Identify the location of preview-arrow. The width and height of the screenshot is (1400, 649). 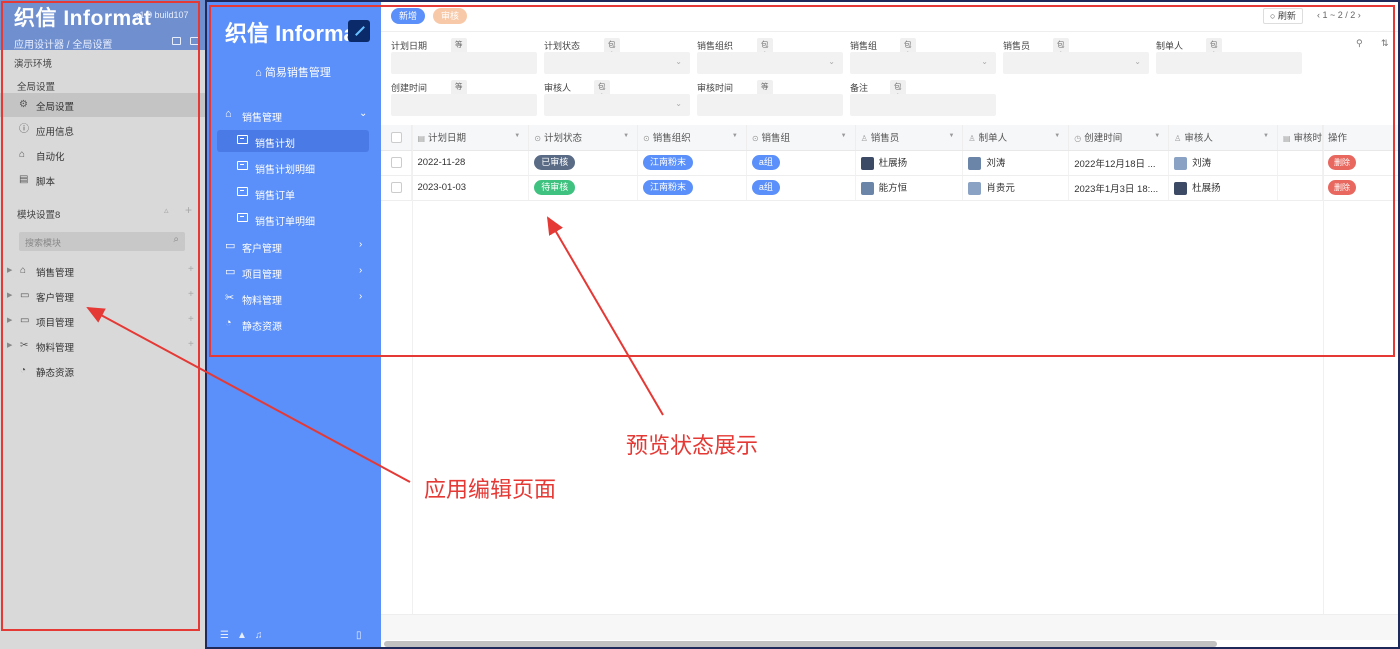
(605, 316).